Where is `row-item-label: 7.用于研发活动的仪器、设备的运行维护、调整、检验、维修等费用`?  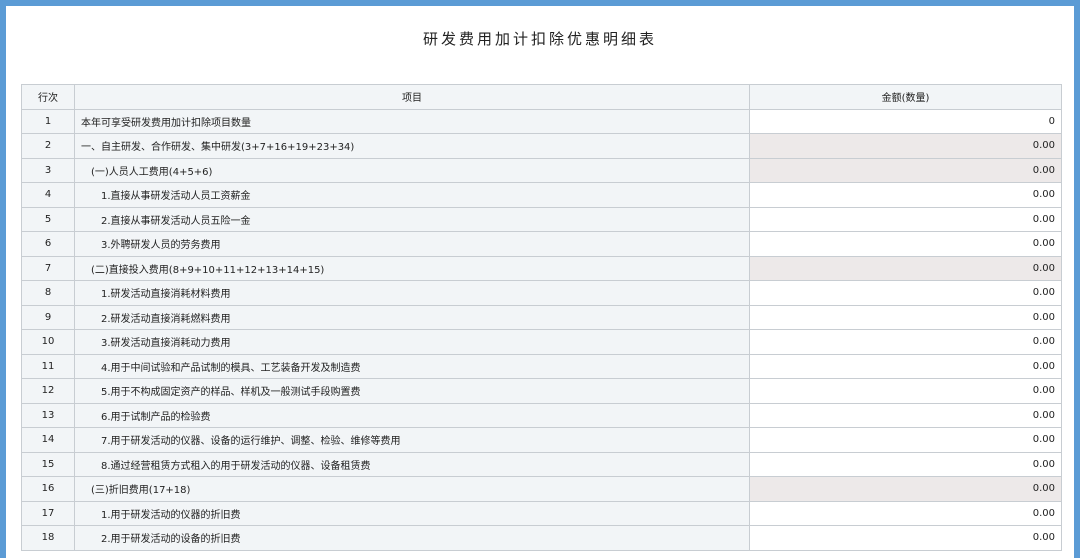 row-item-label: 7.用于研发活动的仪器、设备的运行维护、调整、检验、维修等费用 is located at coordinates (412, 440).